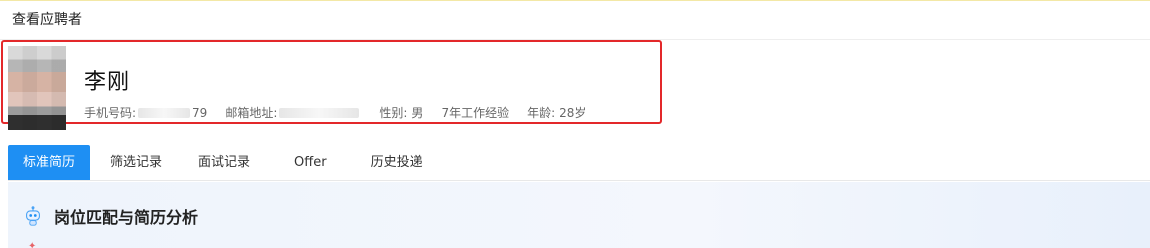 Image resolution: width=1150 pixels, height=248 pixels. I want to click on analysis-header: 岗位匹配与简历分析, so click(110, 216).